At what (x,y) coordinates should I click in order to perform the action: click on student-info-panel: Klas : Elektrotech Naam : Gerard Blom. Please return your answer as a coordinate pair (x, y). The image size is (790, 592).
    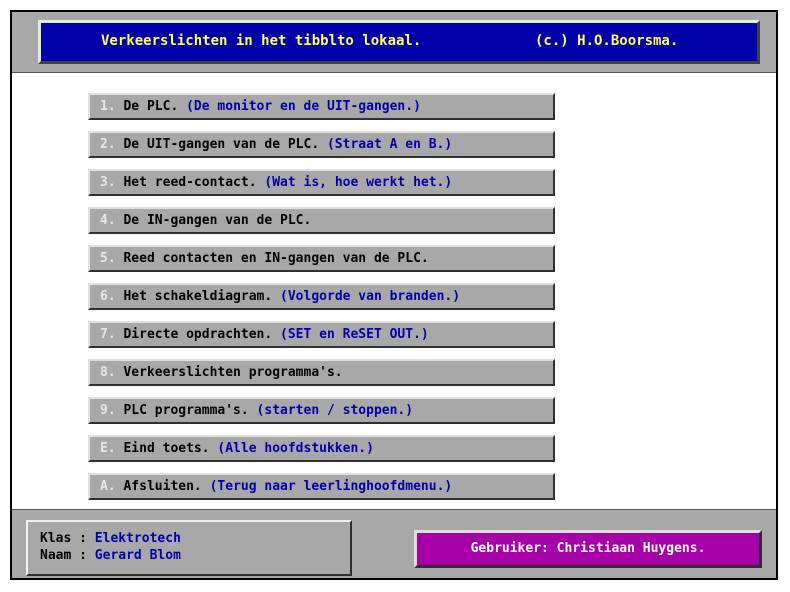
    Looking at the image, I should click on (189, 548).